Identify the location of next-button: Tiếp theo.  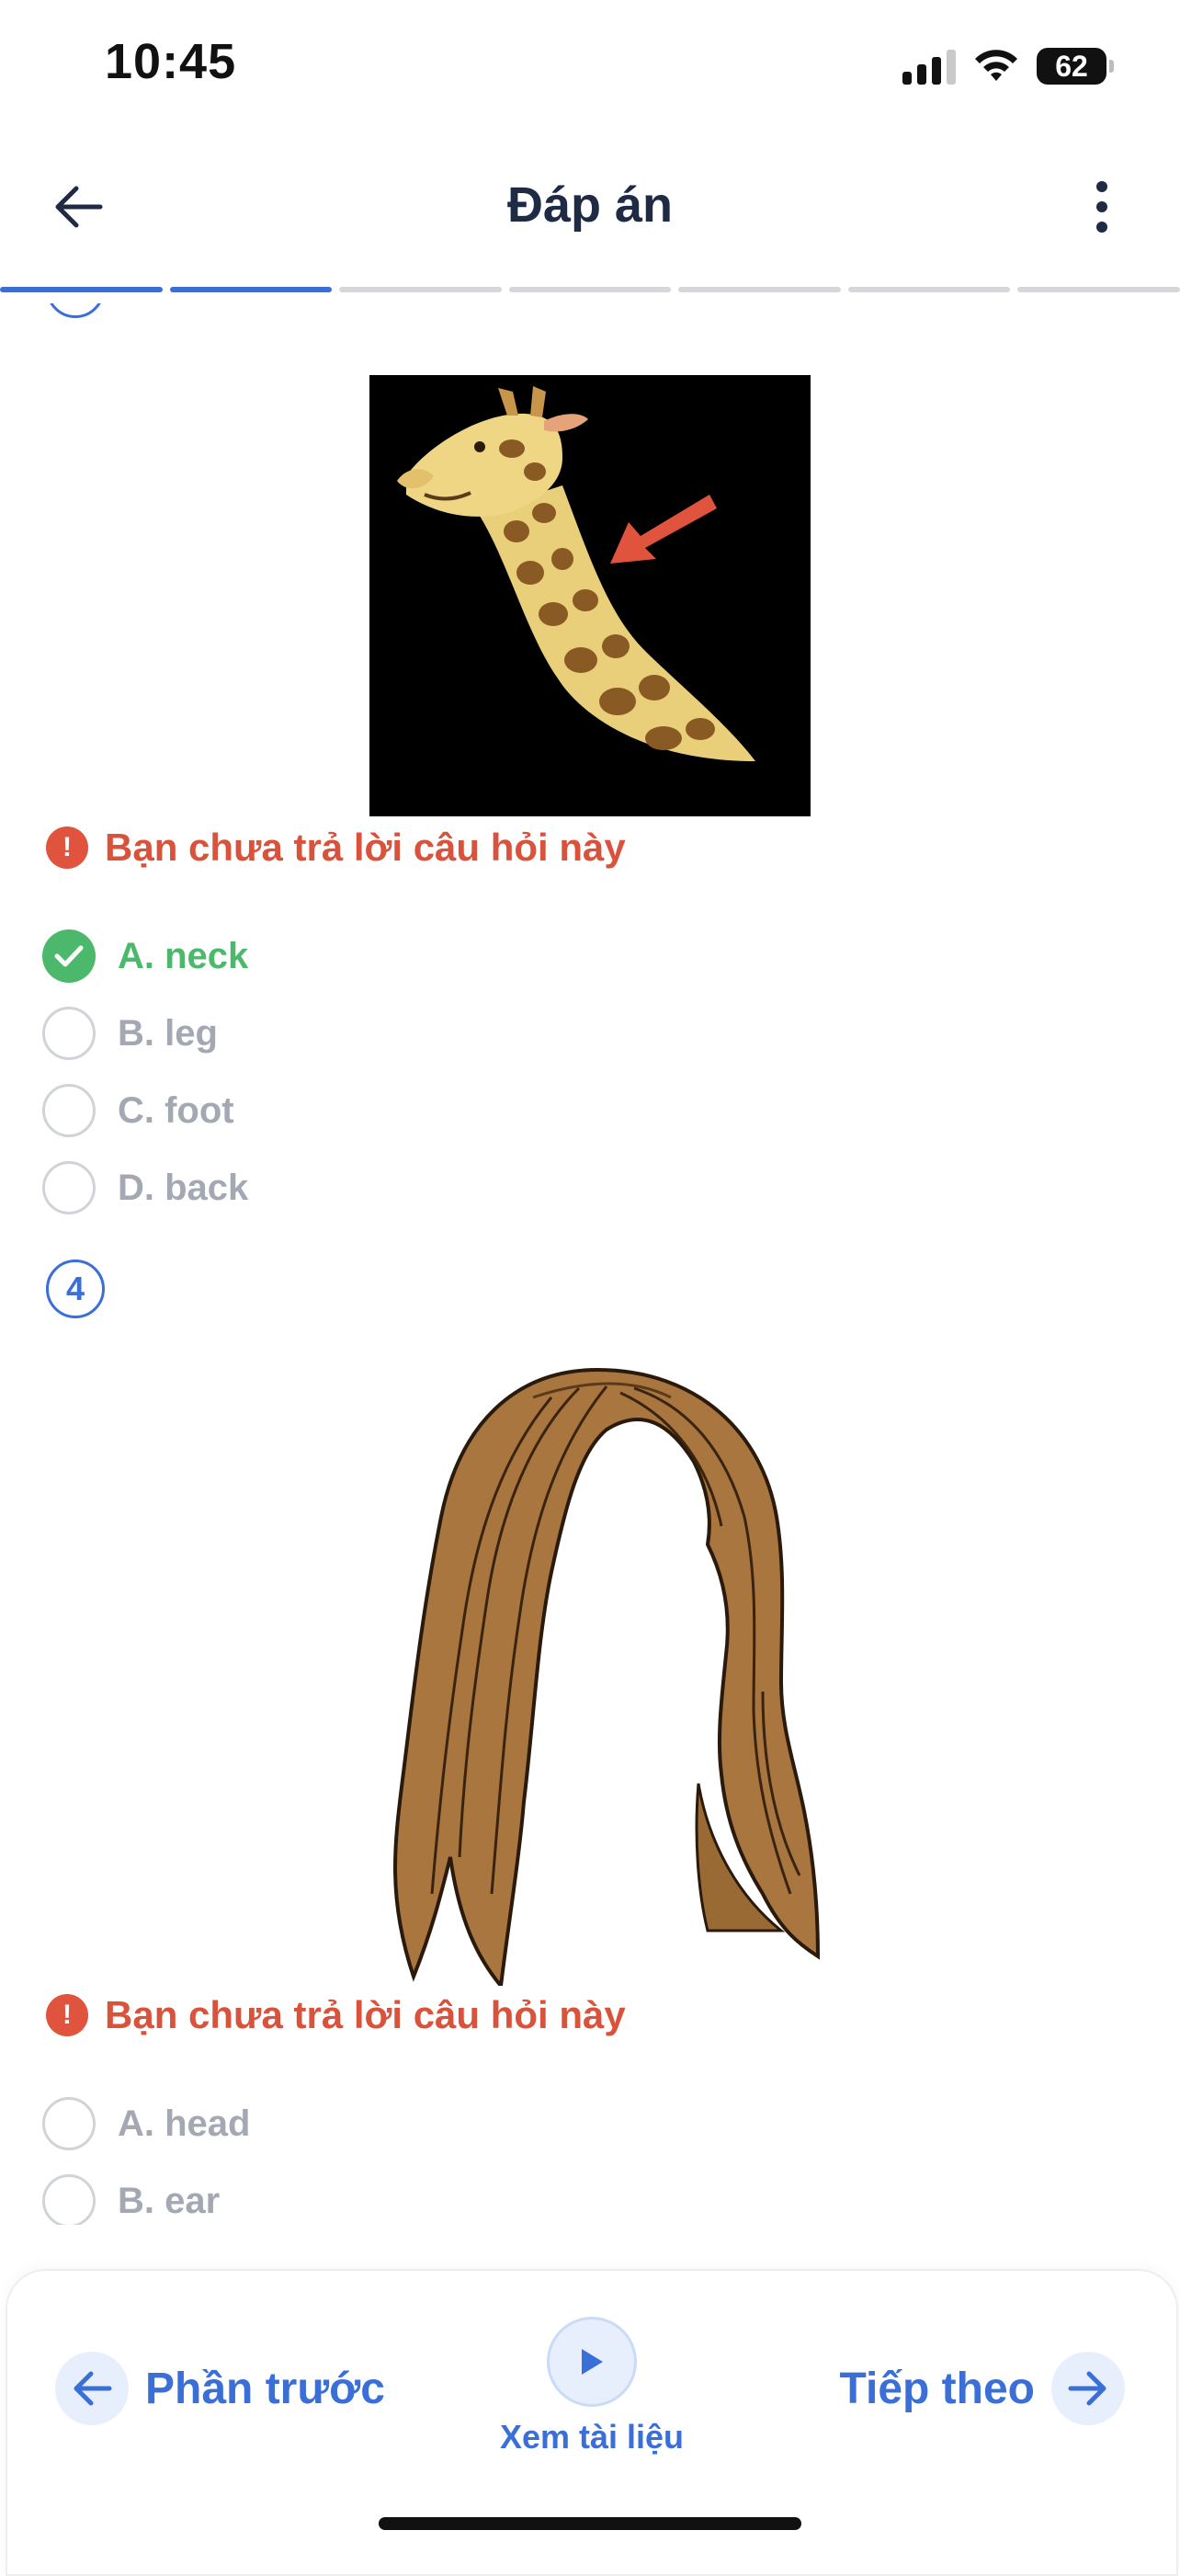
(982, 2388).